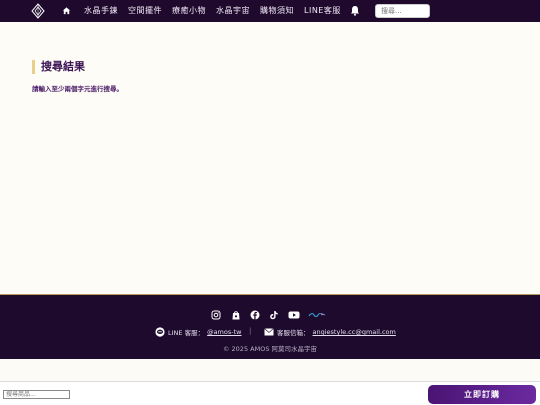 This screenshot has width=540, height=405. What do you see at coordinates (38, 11) in the screenshot?
I see `brand-logo-icon` at bounding box center [38, 11].